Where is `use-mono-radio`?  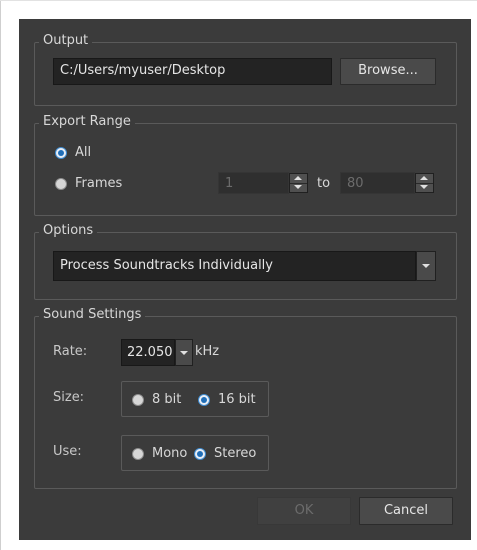
use-mono-radio is located at coordinates (138, 454).